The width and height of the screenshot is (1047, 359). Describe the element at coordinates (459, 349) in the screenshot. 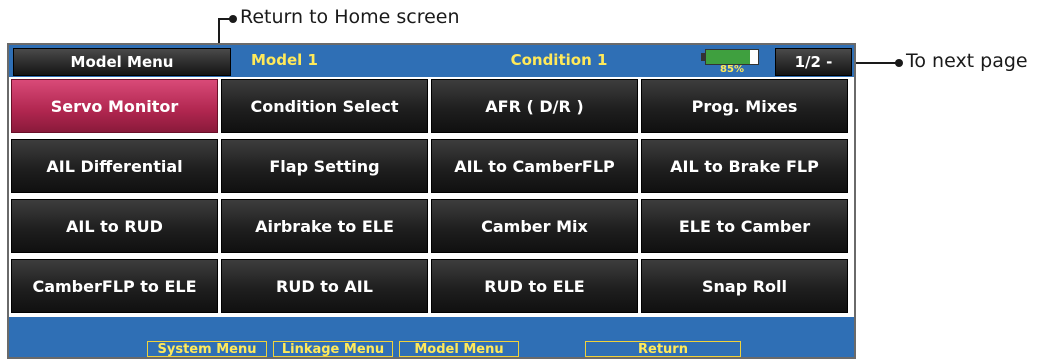

I see `model-menu-footer-button: Model Menu` at that location.